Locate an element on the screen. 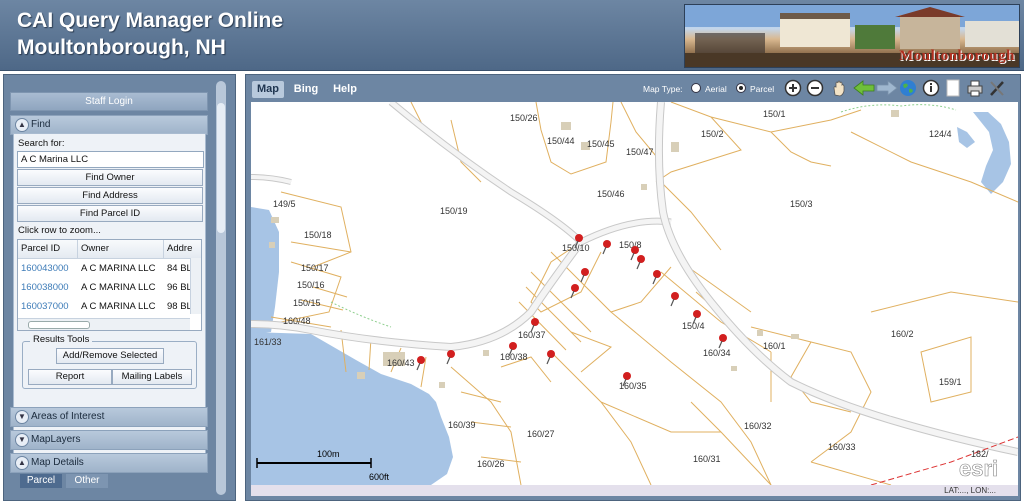 The width and height of the screenshot is (1024, 501). collapse-icon: ▲ is located at coordinates (22, 125).